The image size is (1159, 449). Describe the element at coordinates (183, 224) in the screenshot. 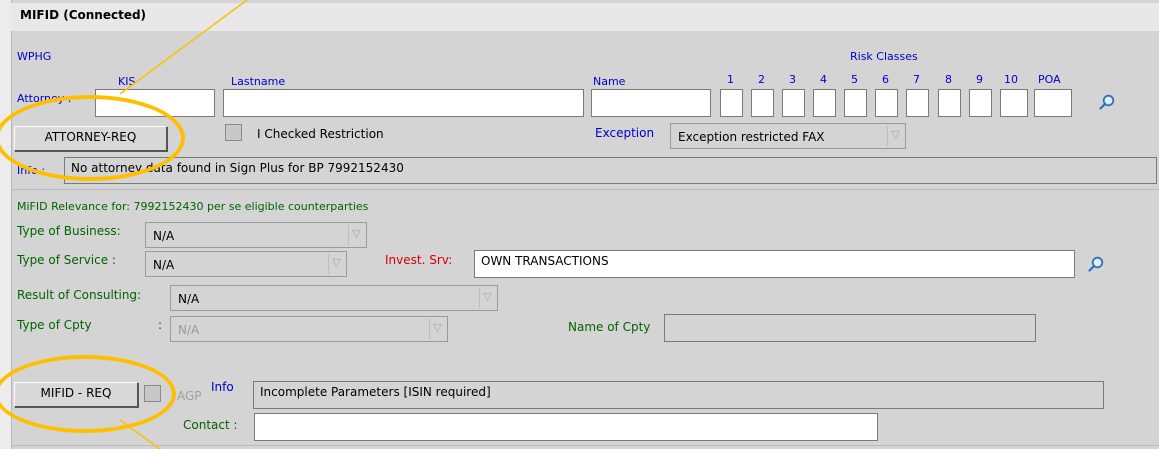

I see `annotation-overlay` at that location.